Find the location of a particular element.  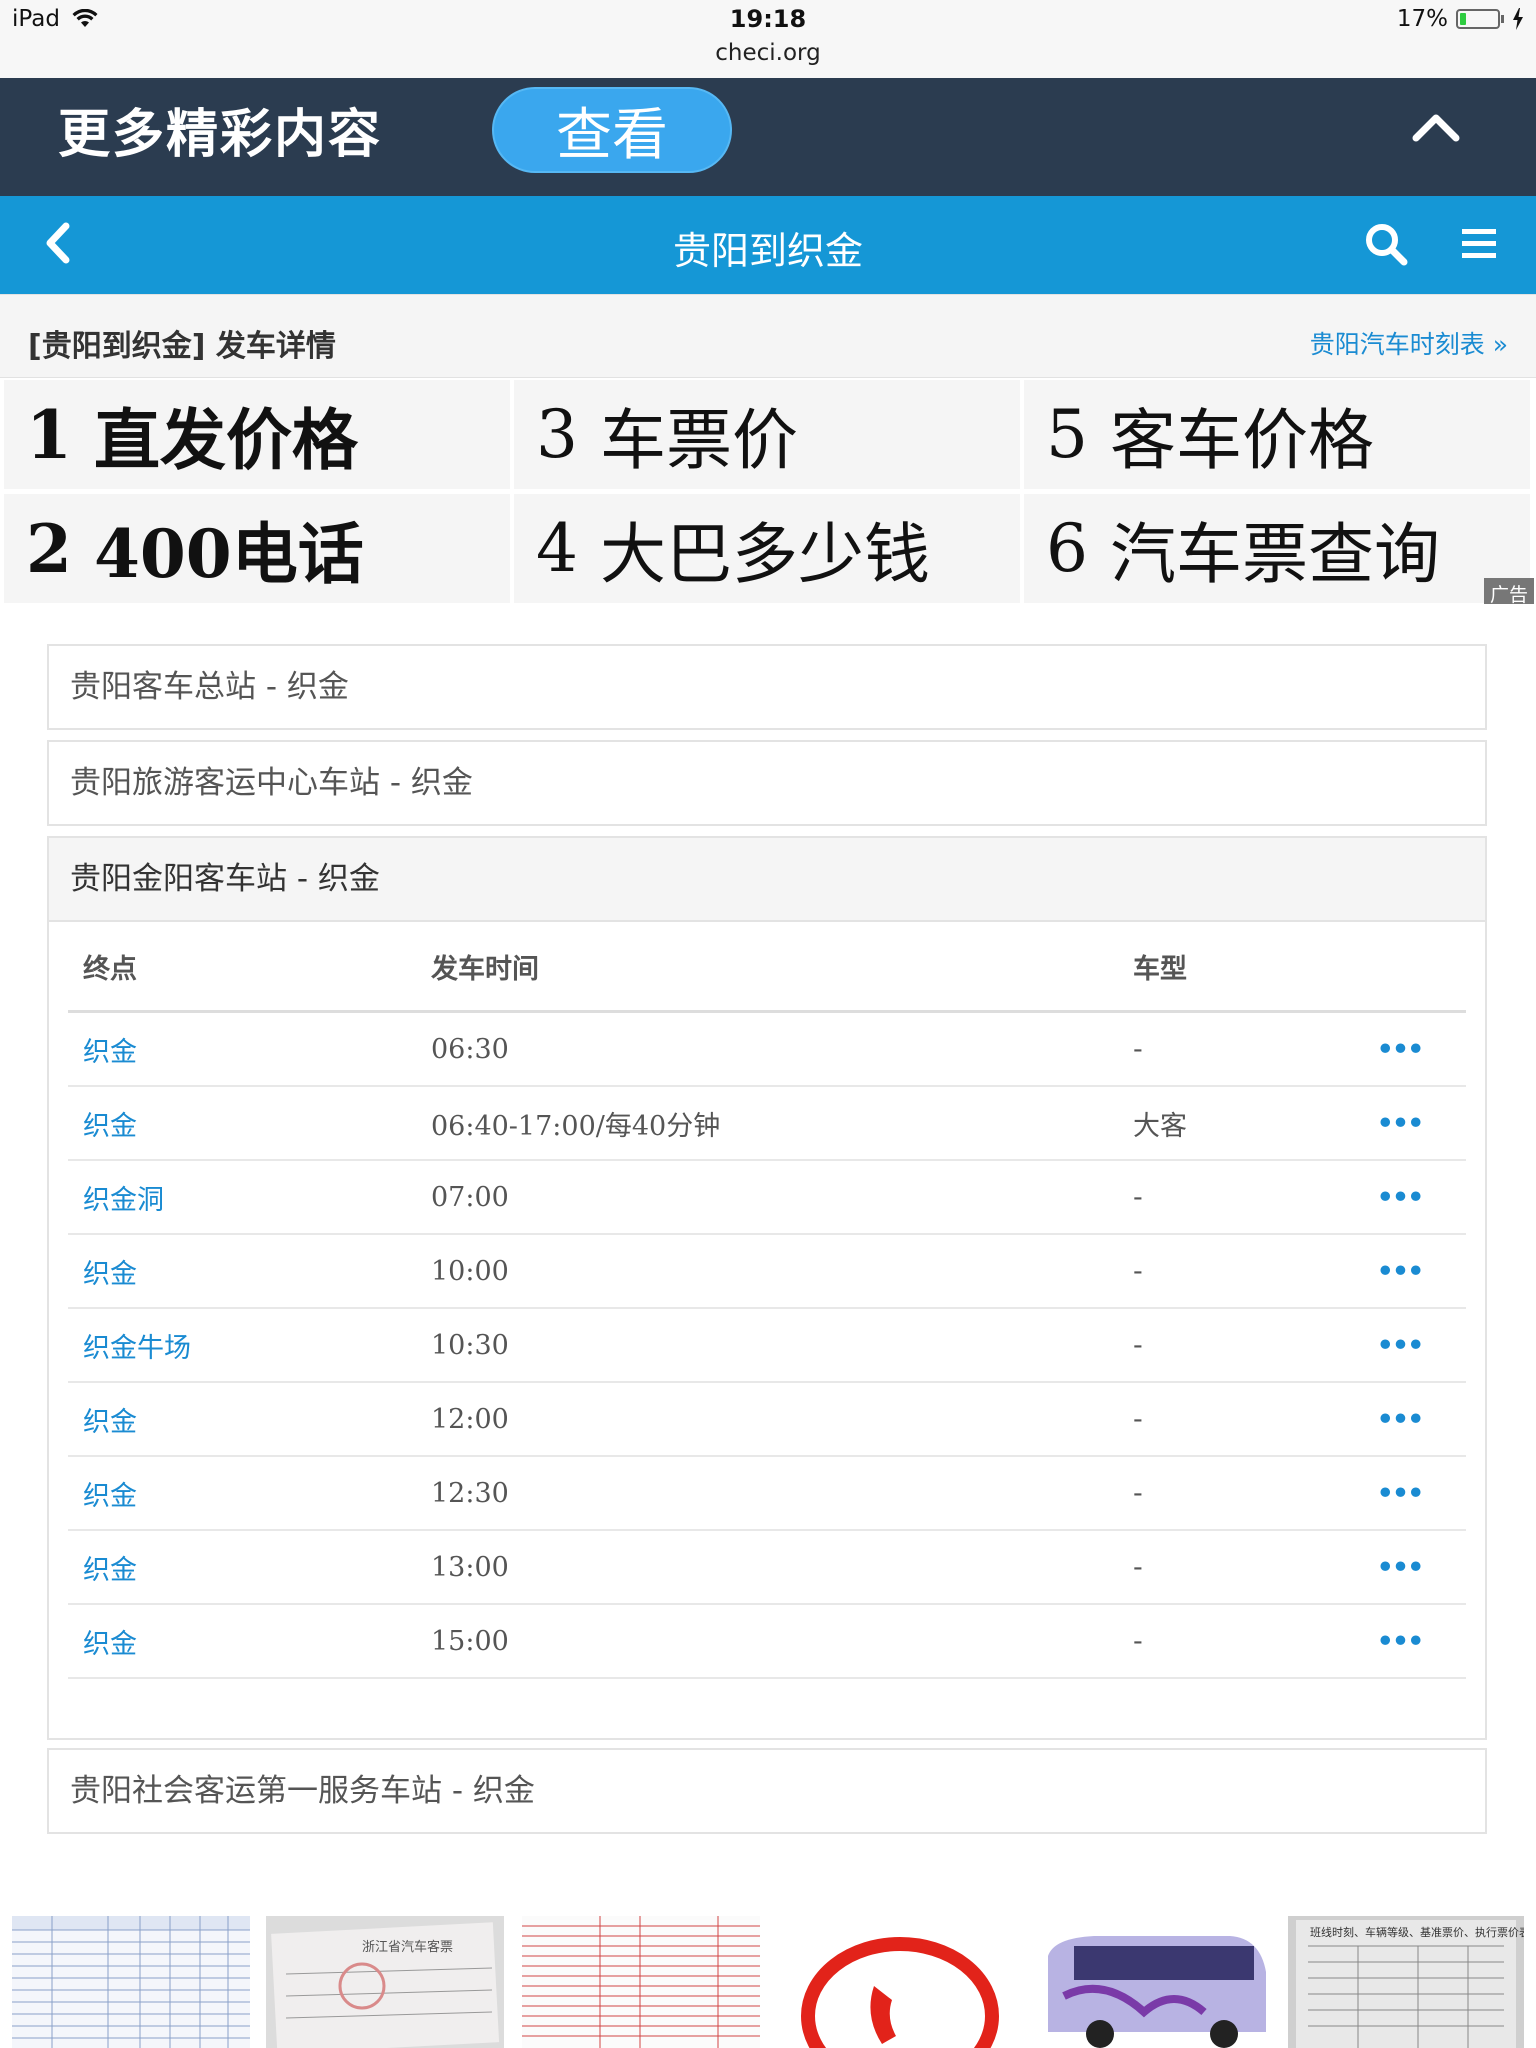

notice-title: 班线时刻、车辆等级、基准票价、执行票价表 is located at coordinates (1417, 1932).